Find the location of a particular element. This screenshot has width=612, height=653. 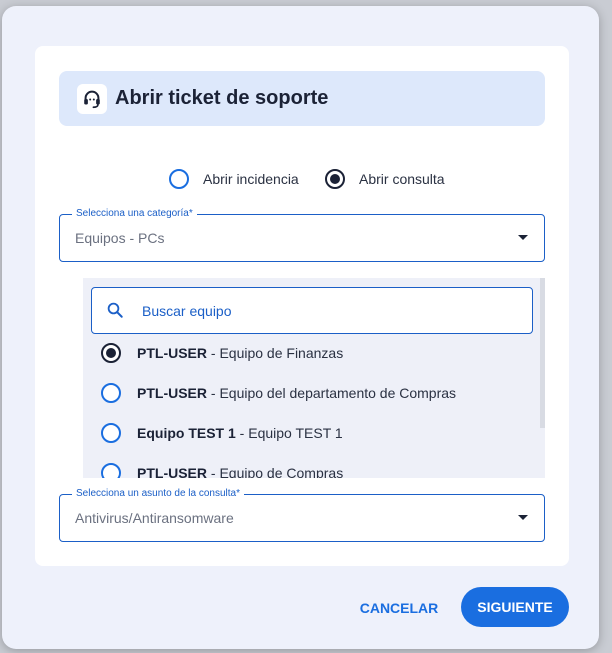

dialog-footer: CANCELAR SIGUIENTE is located at coordinates (300, 612).